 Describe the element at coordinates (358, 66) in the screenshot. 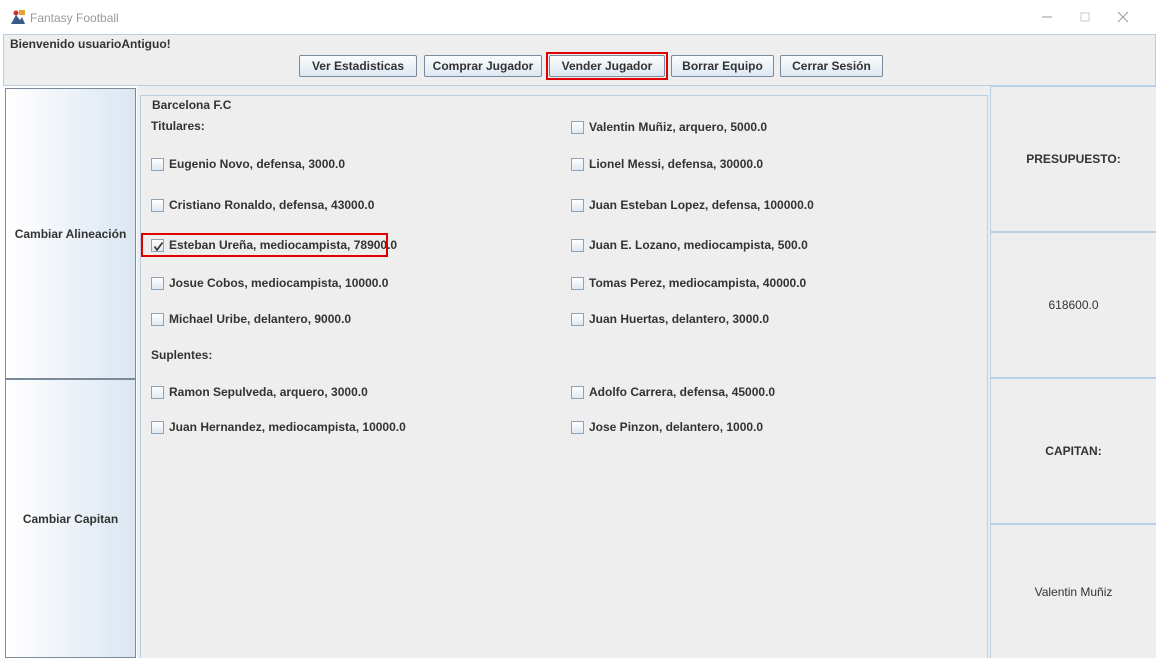

I see `ver-estadisticas-button: Ver Estadisticas` at that location.